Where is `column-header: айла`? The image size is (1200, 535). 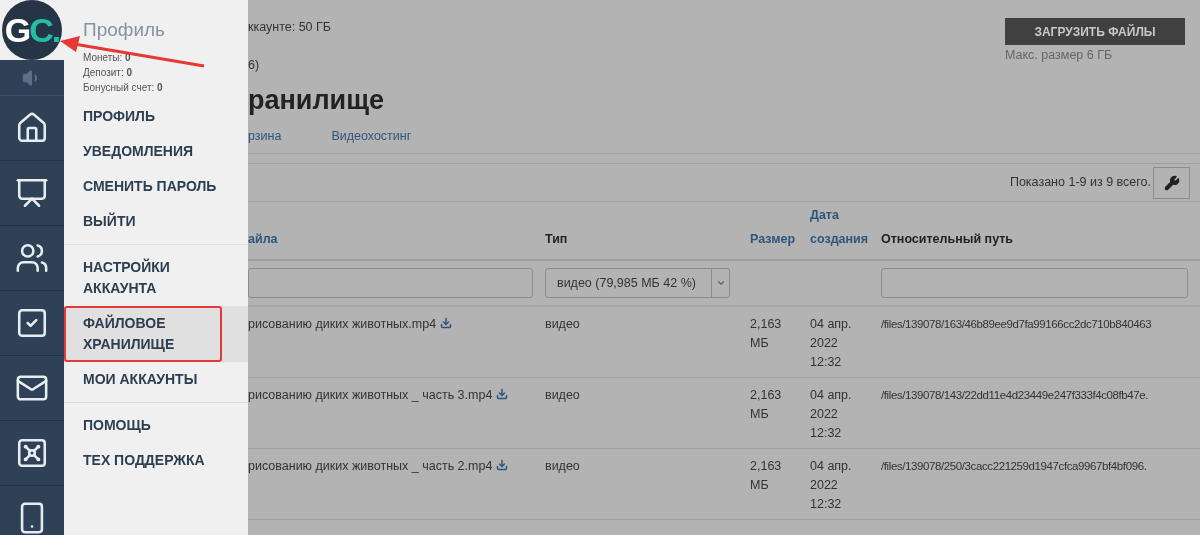
column-header: айла is located at coordinates (396, 239).